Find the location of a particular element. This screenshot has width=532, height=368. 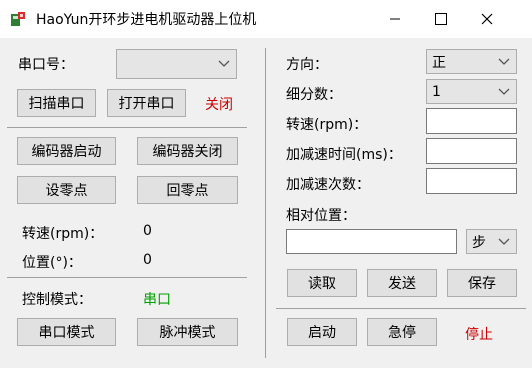

speed-label: 转速(rpm)： is located at coordinates (327, 125).